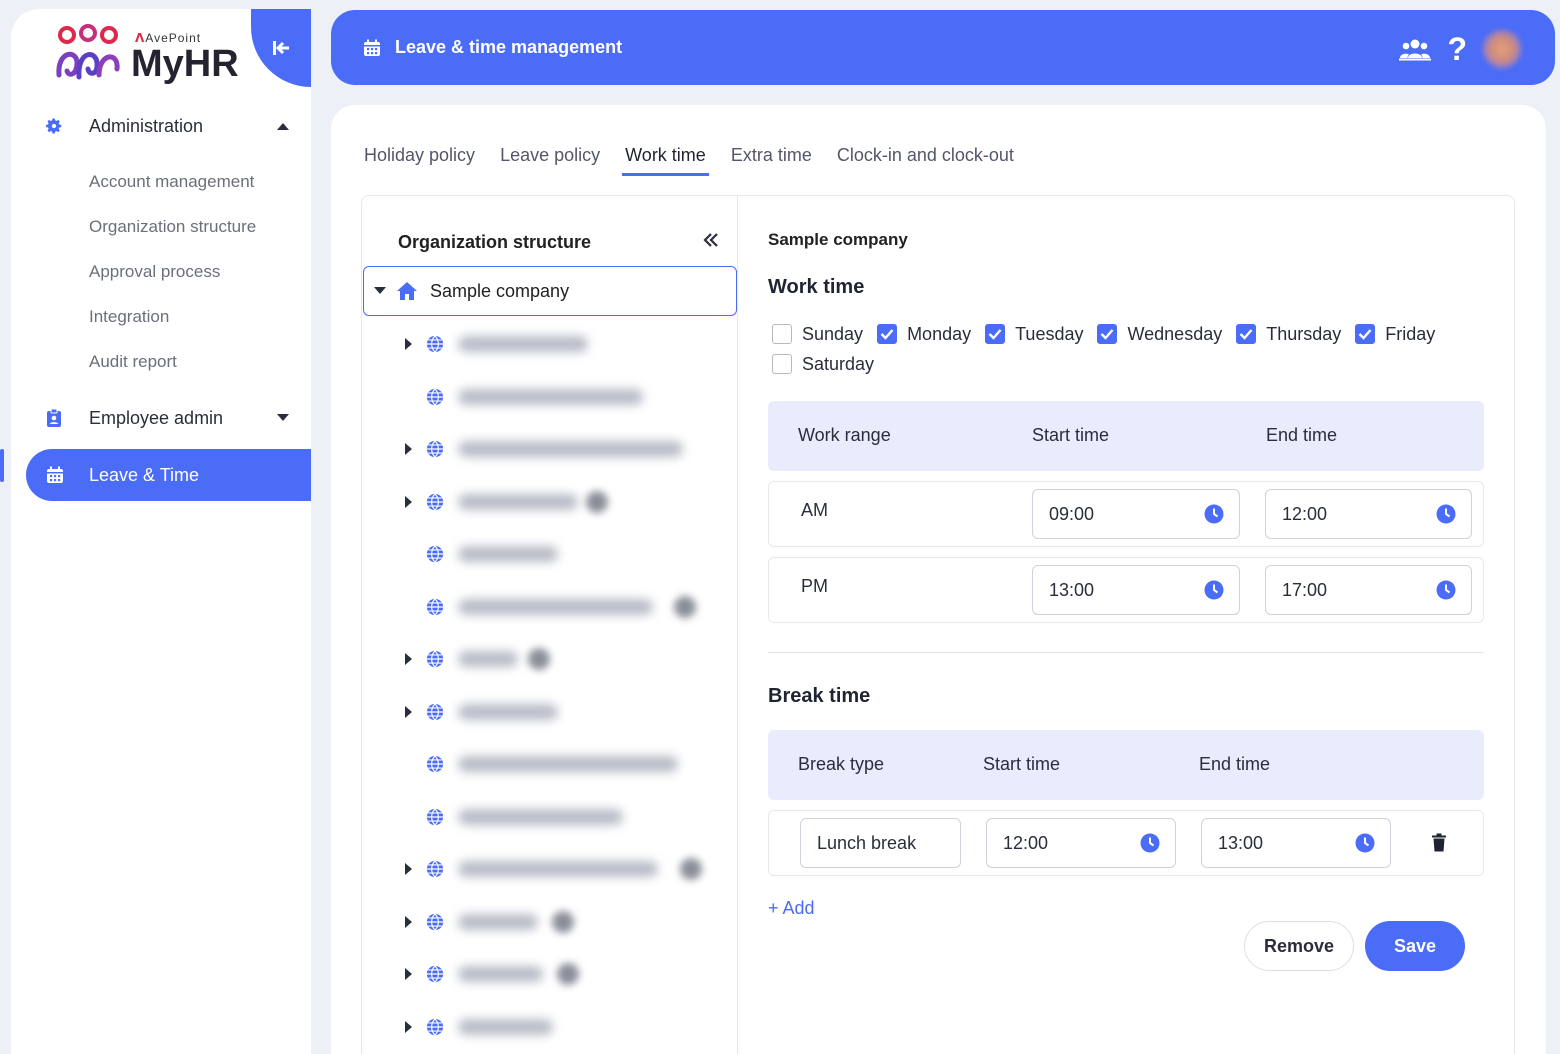 The height and width of the screenshot is (1054, 1560). Describe the element at coordinates (1299, 946) in the screenshot. I see `remove-button: Remove` at that location.